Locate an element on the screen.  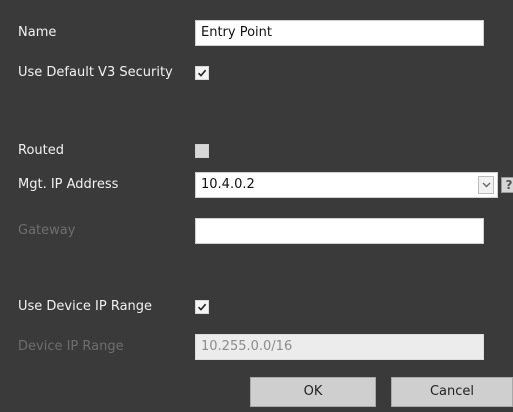
mgt-ip-label: Mgt. IP Address is located at coordinates (68, 184).